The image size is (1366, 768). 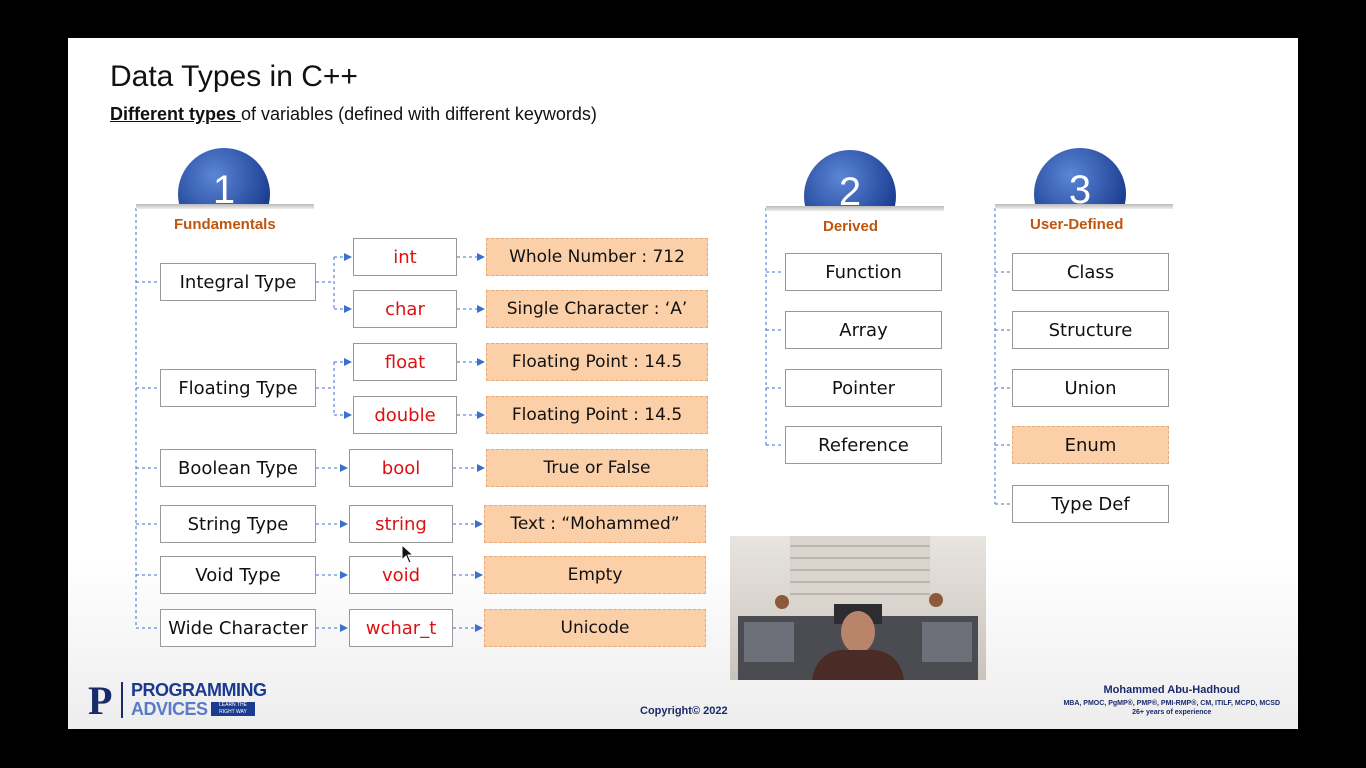 What do you see at coordinates (238, 282) in the screenshot?
I see `type-integral: Integral Type` at bounding box center [238, 282].